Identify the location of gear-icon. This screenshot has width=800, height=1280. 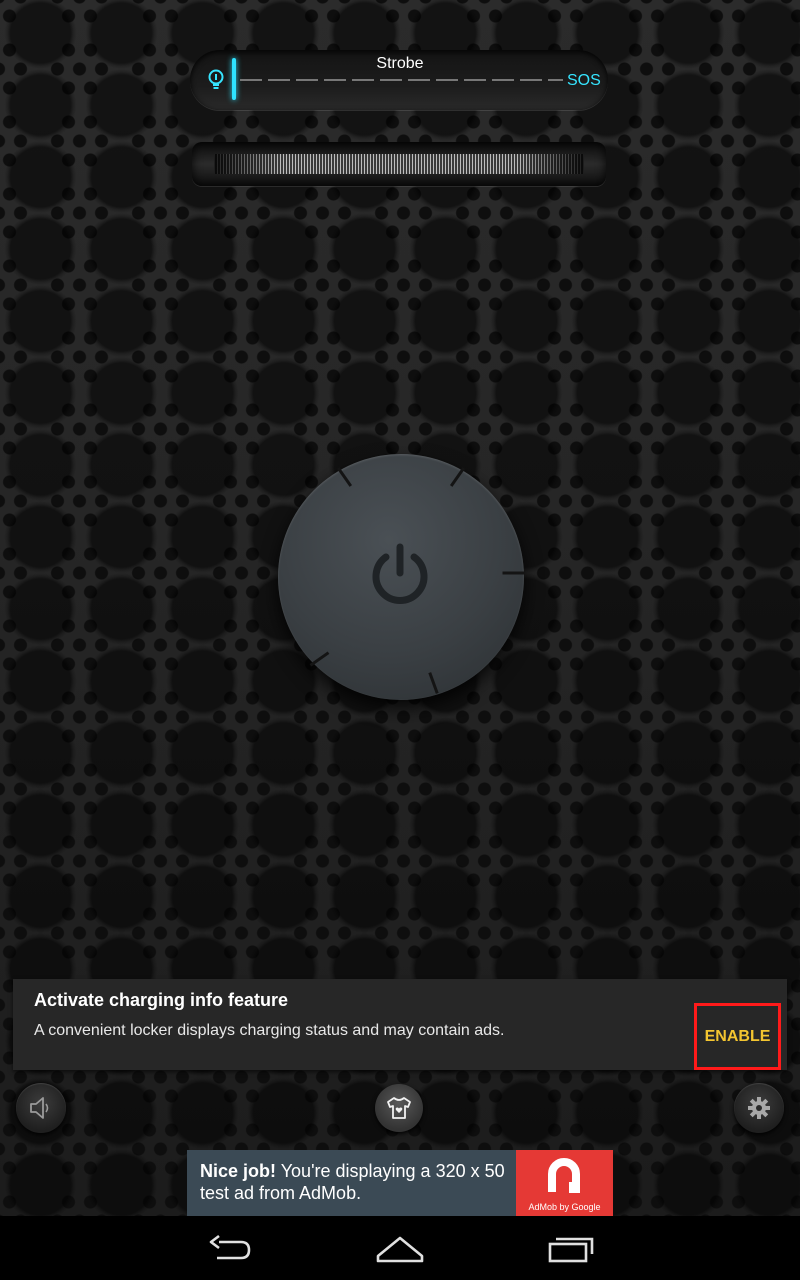
(759, 1108).